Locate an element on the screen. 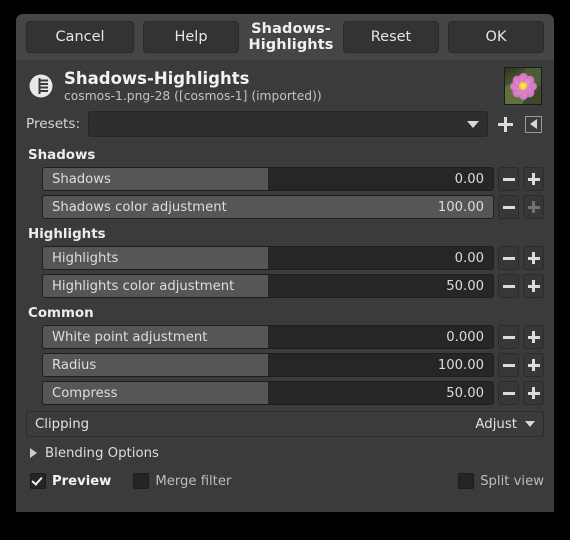 This screenshot has height=540, width=570. slider-row: Compress 50.00 is located at coordinates (293, 393).